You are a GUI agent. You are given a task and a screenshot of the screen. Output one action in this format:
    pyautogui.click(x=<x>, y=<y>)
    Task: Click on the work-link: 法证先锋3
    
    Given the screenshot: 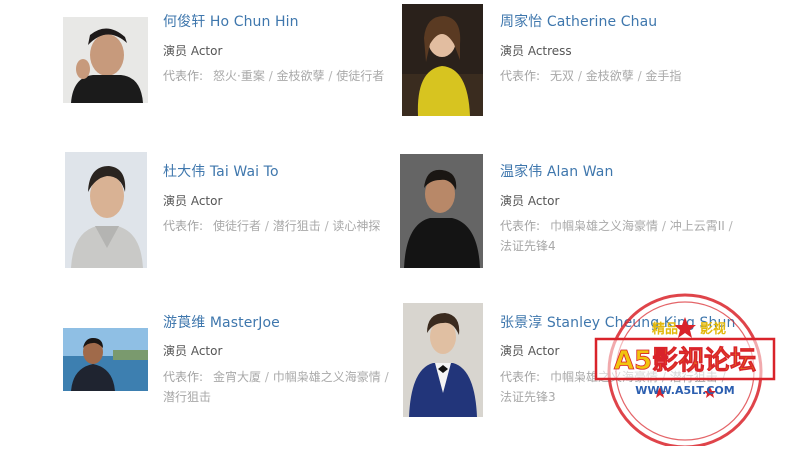 What is the action you would take?
    pyautogui.click(x=528, y=397)
    